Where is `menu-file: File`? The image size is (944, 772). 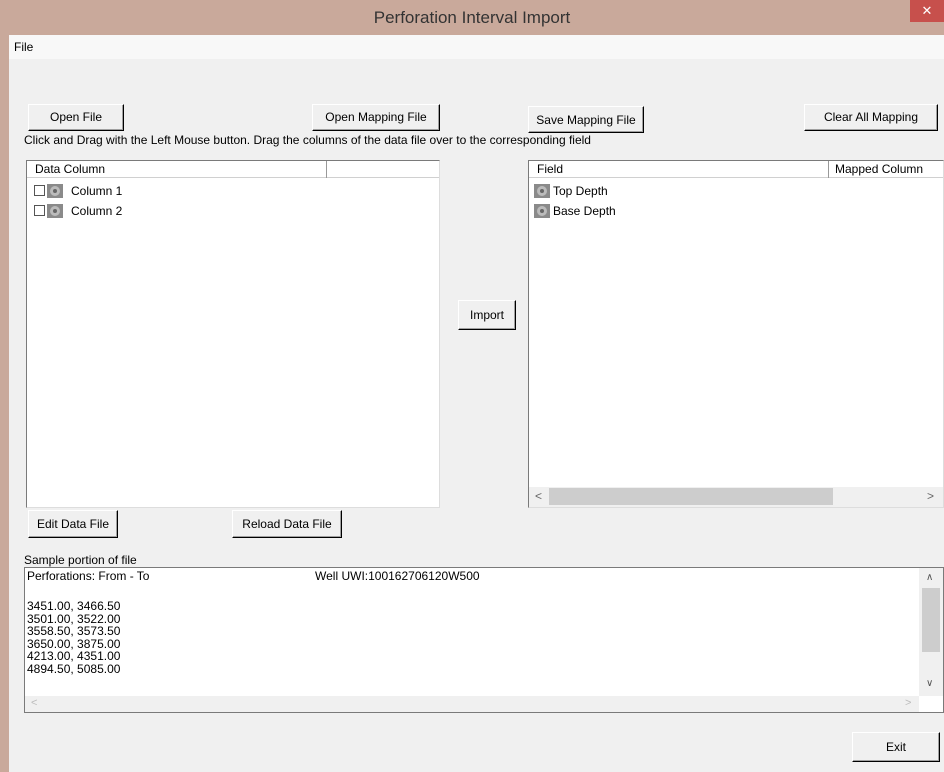 menu-file: File is located at coordinates (23, 47).